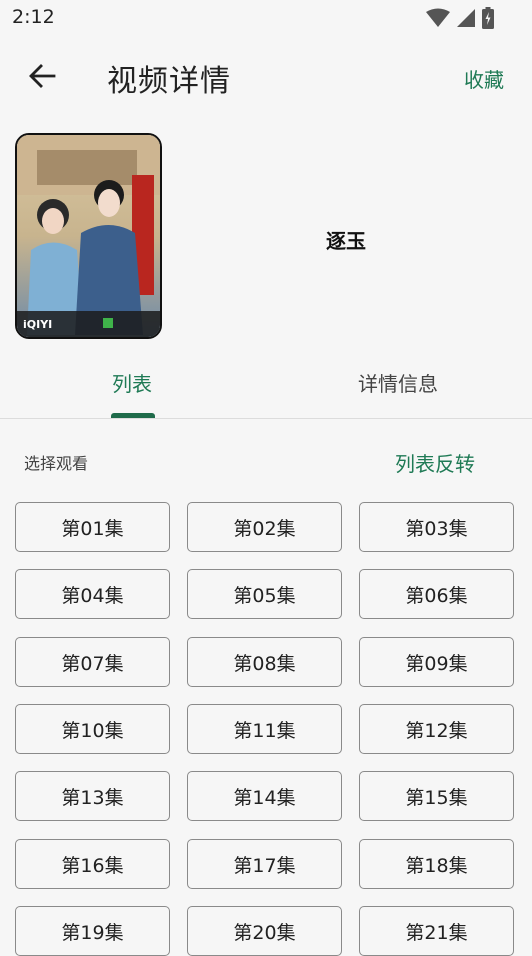 The image size is (532, 956). Describe the element at coordinates (133, 415) in the screenshot. I see `tab-indicator` at that location.